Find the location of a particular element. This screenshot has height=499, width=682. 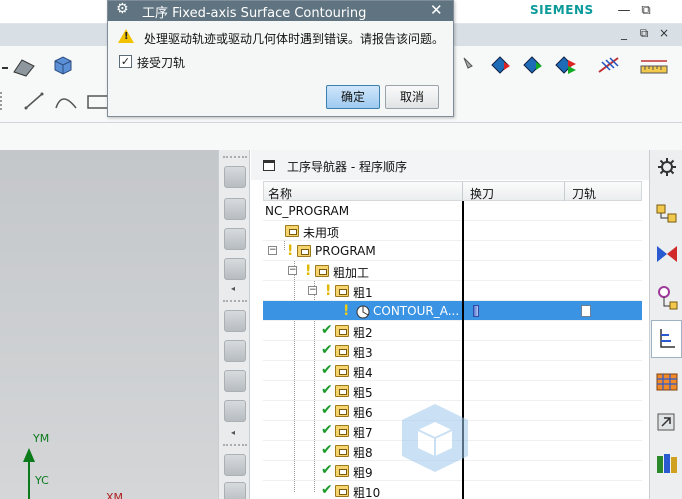

minimize-button: — is located at coordinates (624, 11).